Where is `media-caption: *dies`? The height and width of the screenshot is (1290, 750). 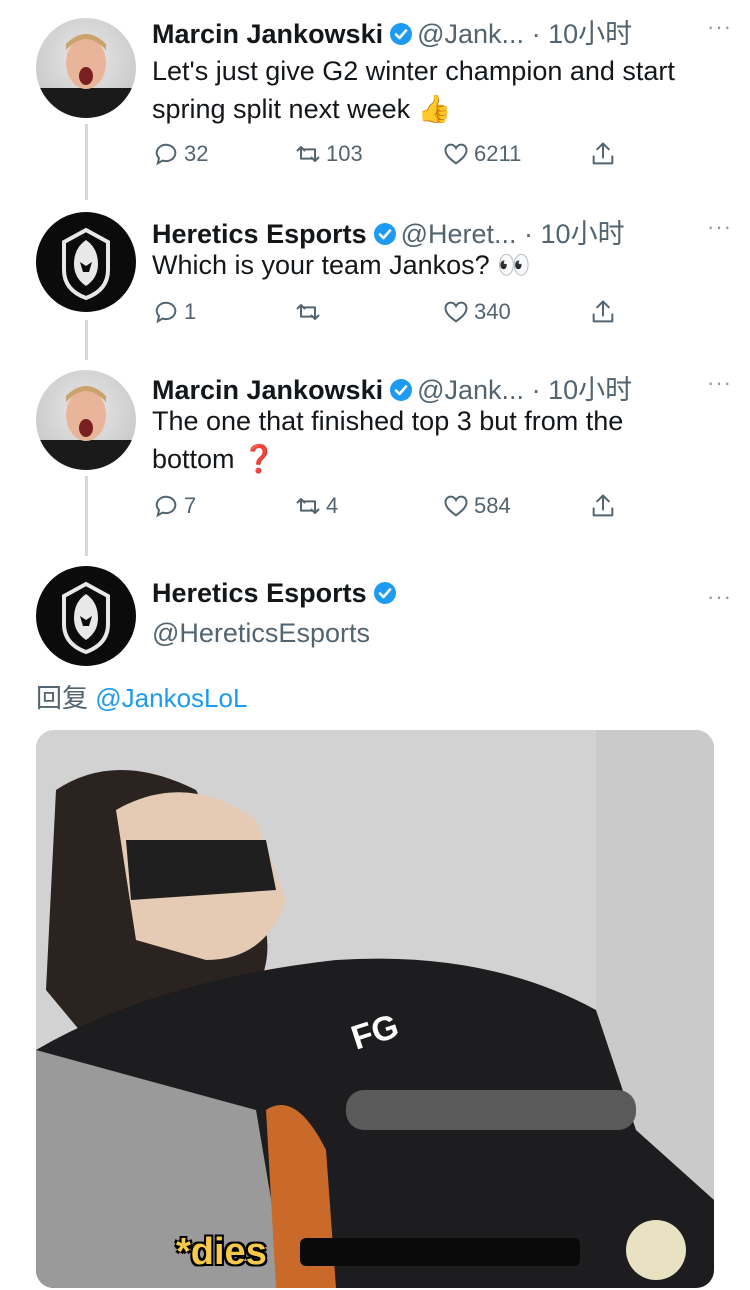
media-caption: *dies is located at coordinates (221, 1252).